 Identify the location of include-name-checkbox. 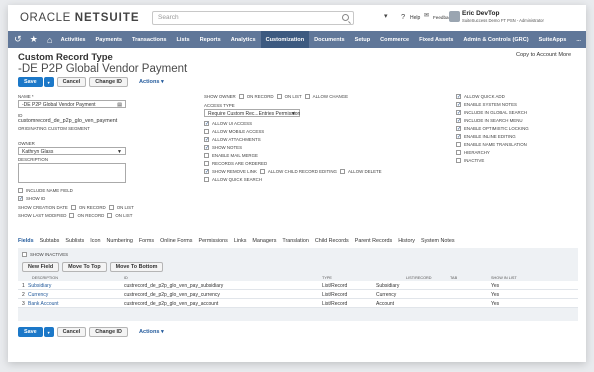
(20, 190).